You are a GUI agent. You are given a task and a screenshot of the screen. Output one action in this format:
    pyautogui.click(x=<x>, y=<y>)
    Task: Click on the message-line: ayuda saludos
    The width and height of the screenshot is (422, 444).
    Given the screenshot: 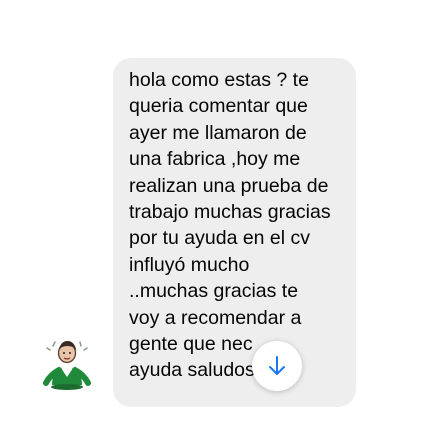 What is the action you would take?
    pyautogui.click(x=192, y=370)
    